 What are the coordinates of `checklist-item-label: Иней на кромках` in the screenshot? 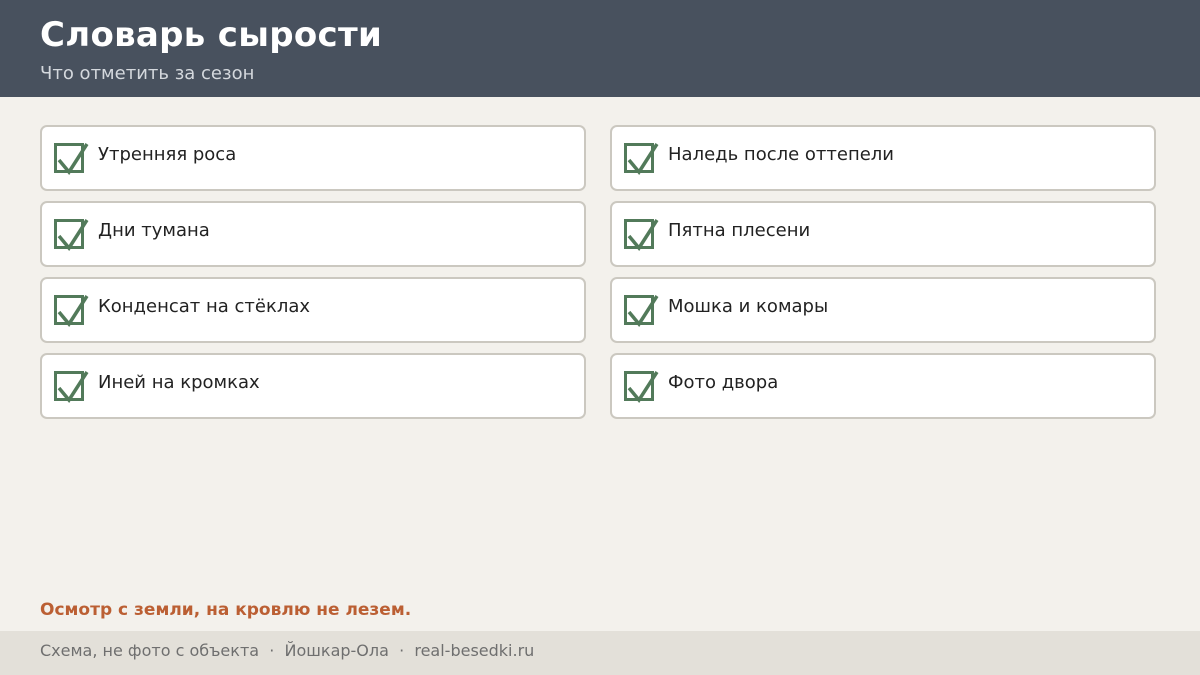 It's located at (179, 382).